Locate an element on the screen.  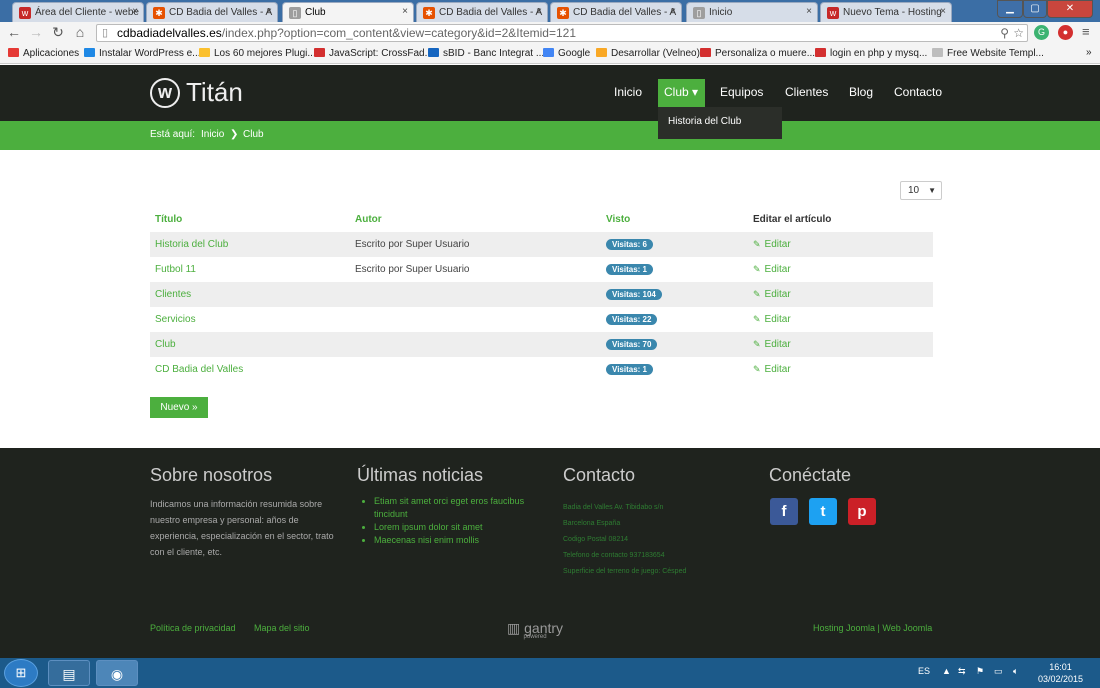
twitter-icon: t is located at coordinates (823, 511).